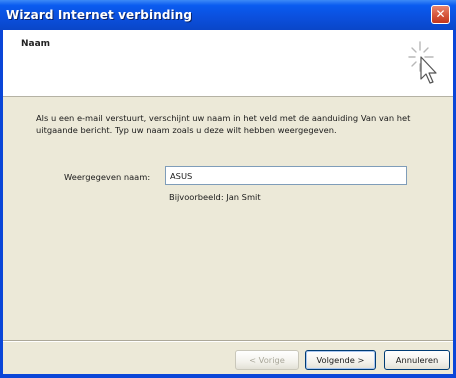 The width and height of the screenshot is (456, 378). What do you see at coordinates (286, 175) in the screenshot?
I see `display-name-input` at bounding box center [286, 175].